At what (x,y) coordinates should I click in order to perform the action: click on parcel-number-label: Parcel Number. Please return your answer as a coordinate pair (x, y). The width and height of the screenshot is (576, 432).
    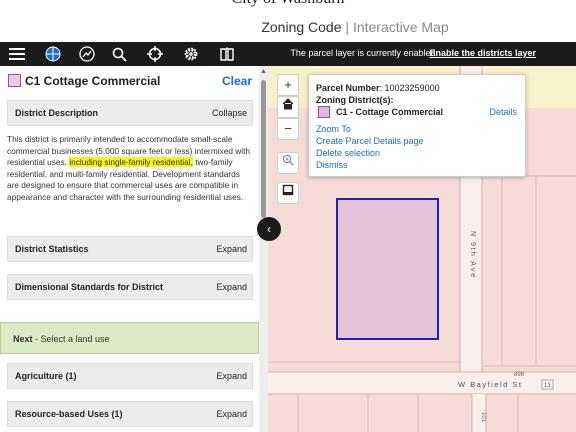
    Looking at the image, I should click on (348, 88).